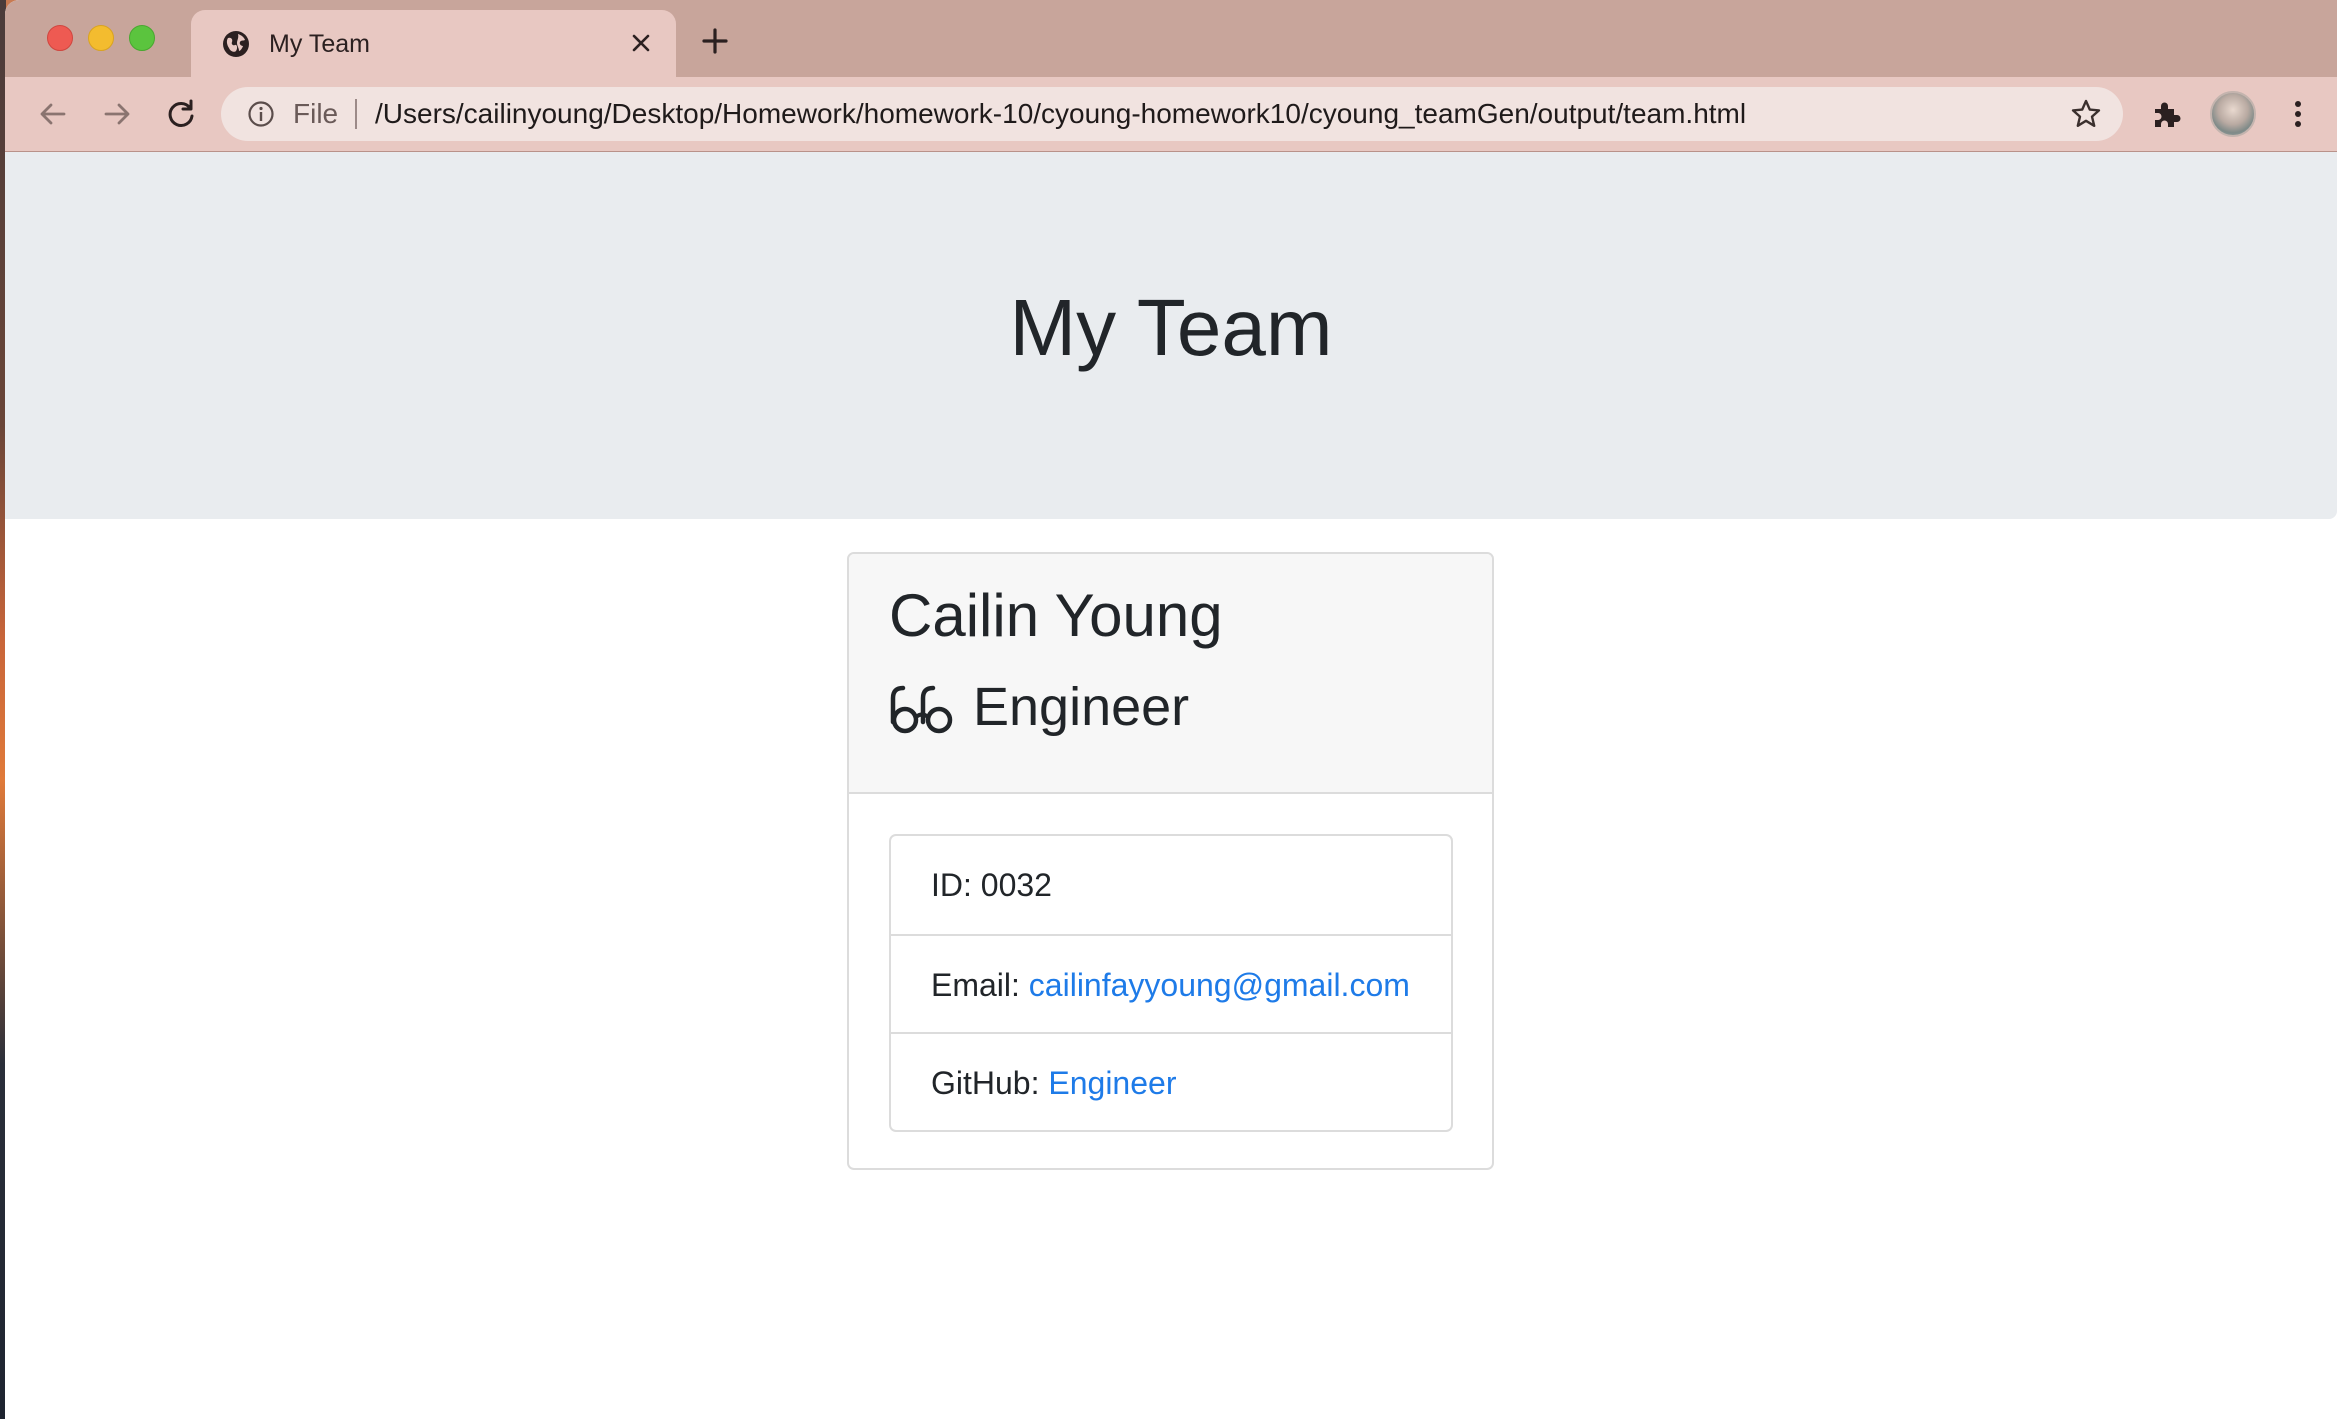 Image resolution: width=2337 pixels, height=1419 pixels. I want to click on forward-button, so click(117, 114).